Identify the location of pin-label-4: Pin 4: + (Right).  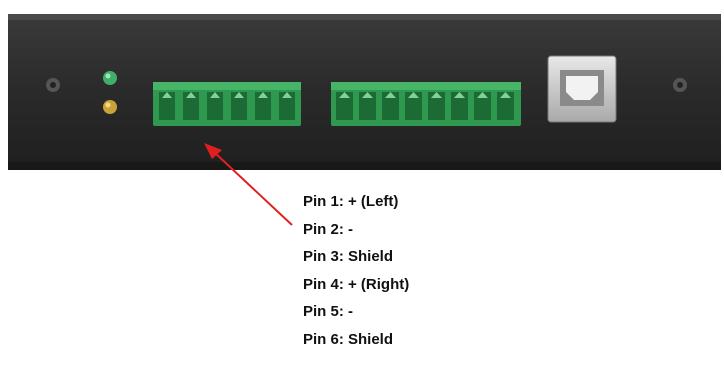
(356, 284).